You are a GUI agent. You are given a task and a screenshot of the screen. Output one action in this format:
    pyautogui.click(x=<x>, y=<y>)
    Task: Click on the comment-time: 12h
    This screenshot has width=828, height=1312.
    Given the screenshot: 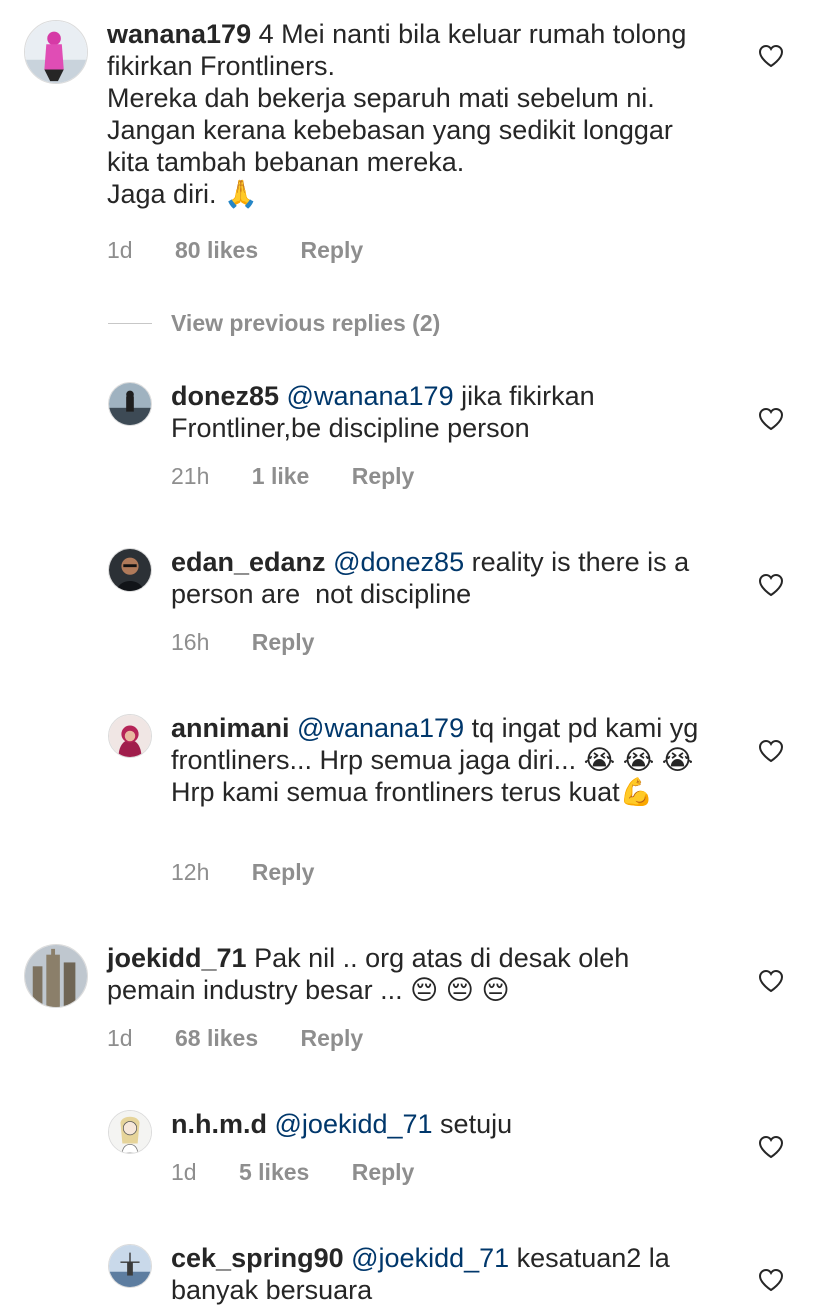 What is the action you would take?
    pyautogui.click(x=190, y=872)
    